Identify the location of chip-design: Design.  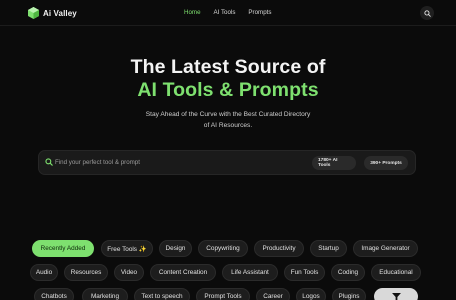
(175, 248).